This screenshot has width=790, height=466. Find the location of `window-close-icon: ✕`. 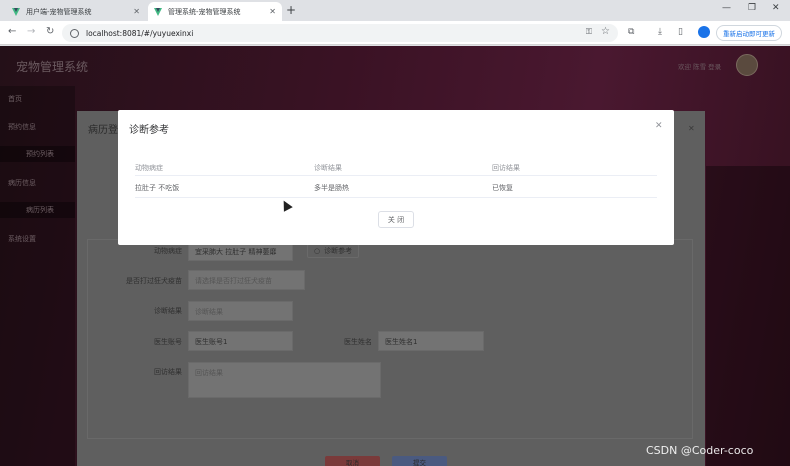

window-close-icon: ✕ is located at coordinates (776, 8).